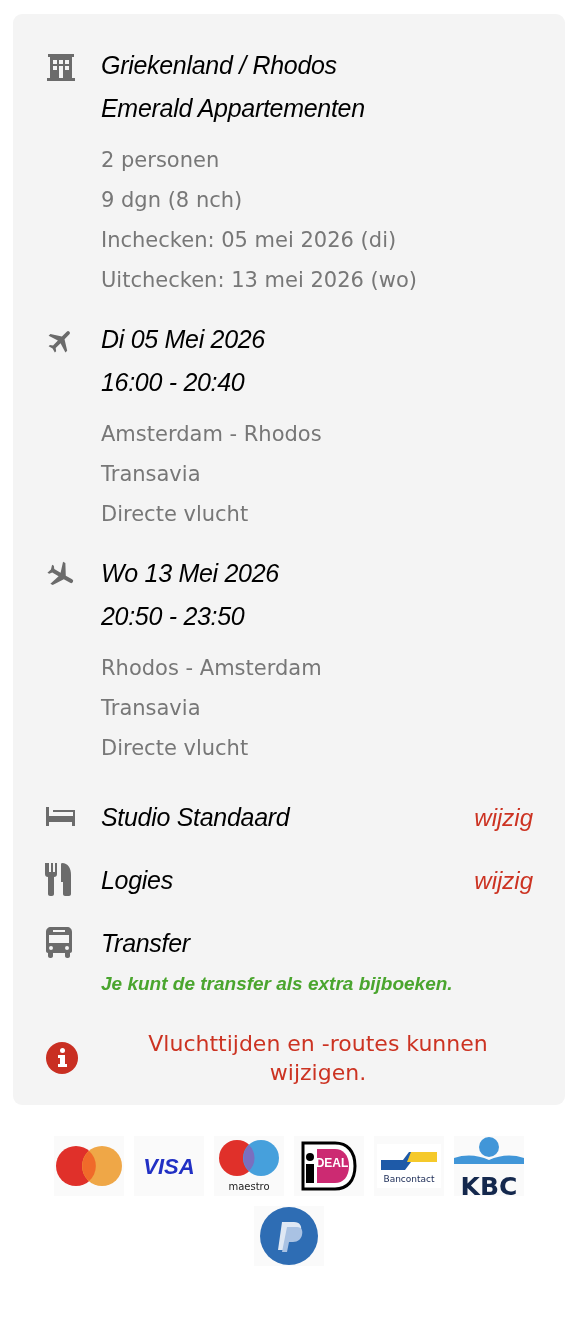 The width and height of the screenshot is (578, 1318). I want to click on detail-text: Uitchecken: 13 mei 2026 (wo), so click(259, 280).